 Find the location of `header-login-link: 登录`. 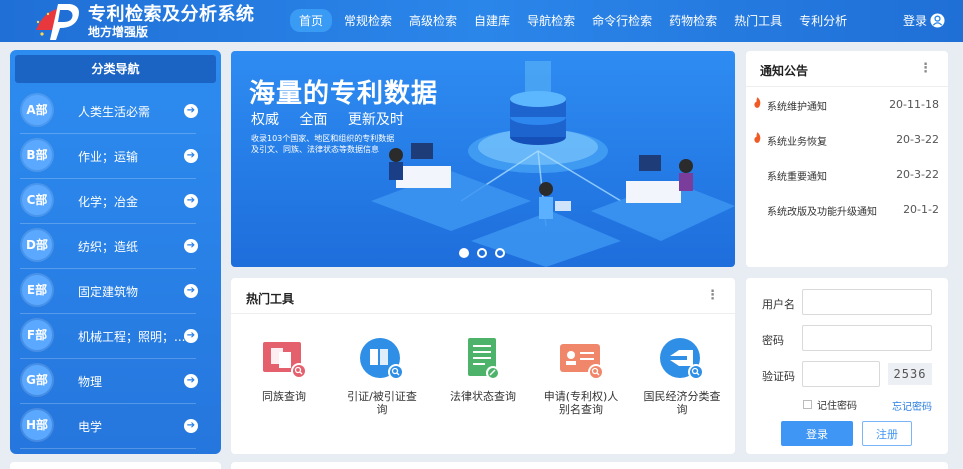

header-login-link: 登录 is located at coordinates (924, 20).